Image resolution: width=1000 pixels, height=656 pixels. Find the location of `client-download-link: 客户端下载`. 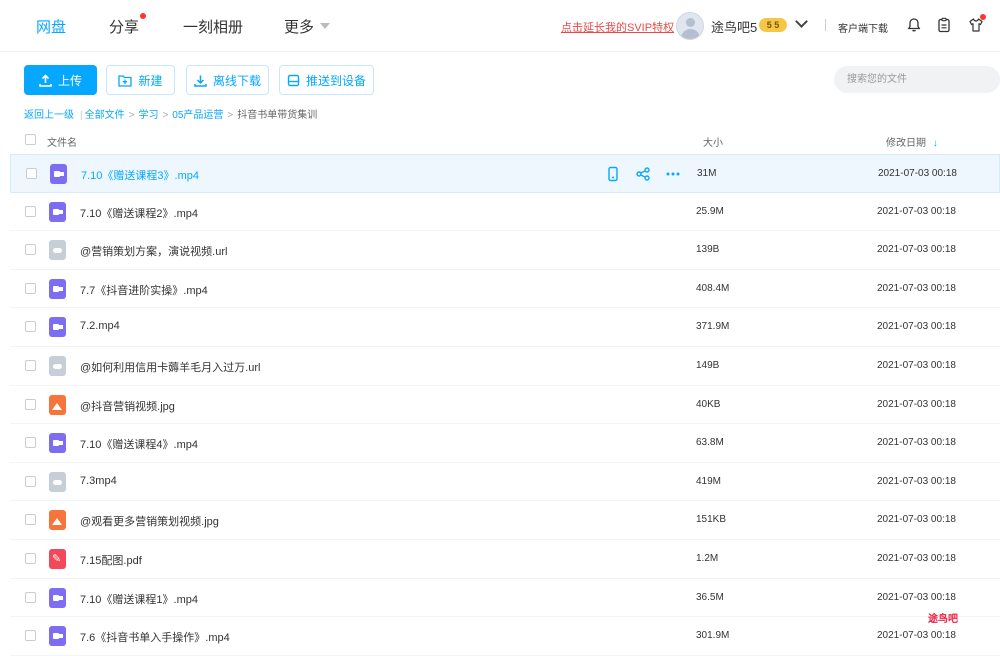

client-download-link: 客户端下载 is located at coordinates (863, 27).